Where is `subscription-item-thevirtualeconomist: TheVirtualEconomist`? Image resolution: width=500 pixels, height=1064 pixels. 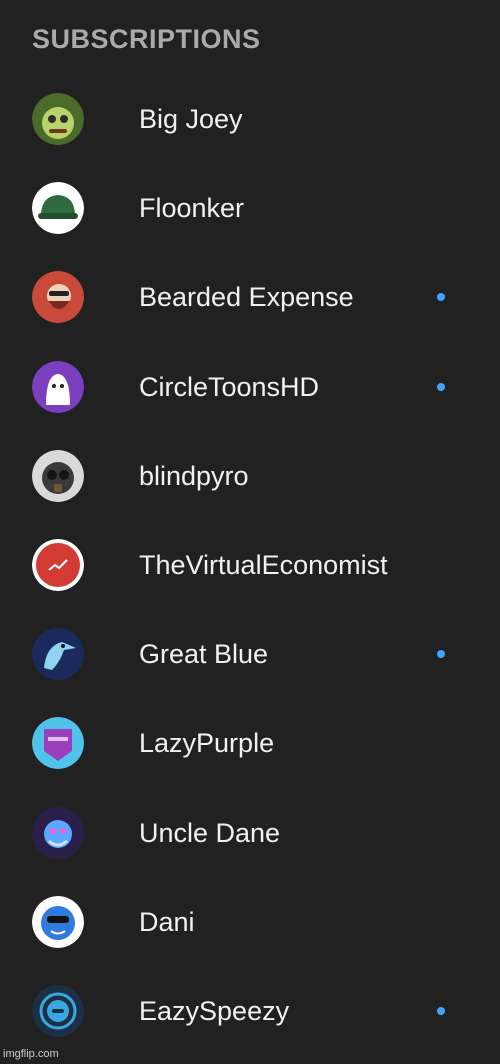
subscription-item-thevirtualeconomist: TheVirtualEconomist is located at coordinates (250, 564).